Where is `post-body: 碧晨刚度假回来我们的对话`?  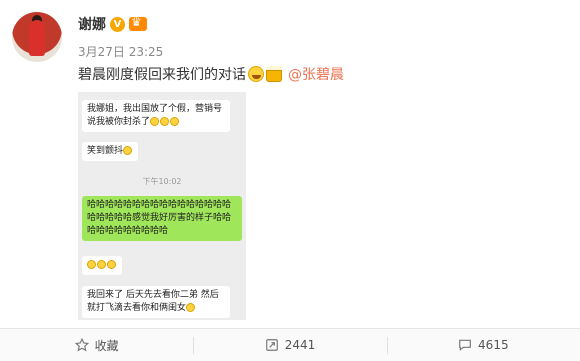 post-body: 碧晨刚度假回来我们的对话 is located at coordinates (162, 75).